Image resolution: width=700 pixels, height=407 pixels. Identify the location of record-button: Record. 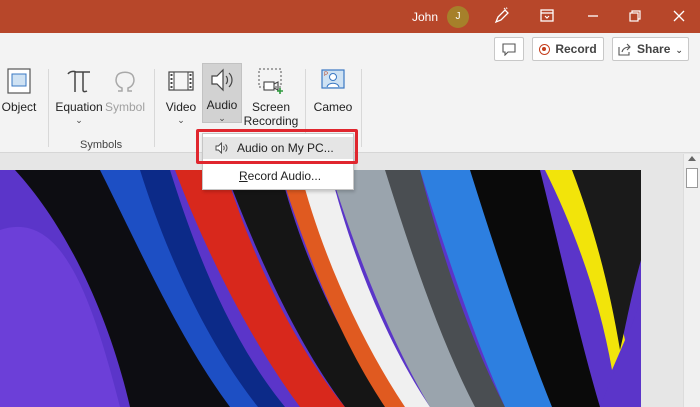
(568, 49).